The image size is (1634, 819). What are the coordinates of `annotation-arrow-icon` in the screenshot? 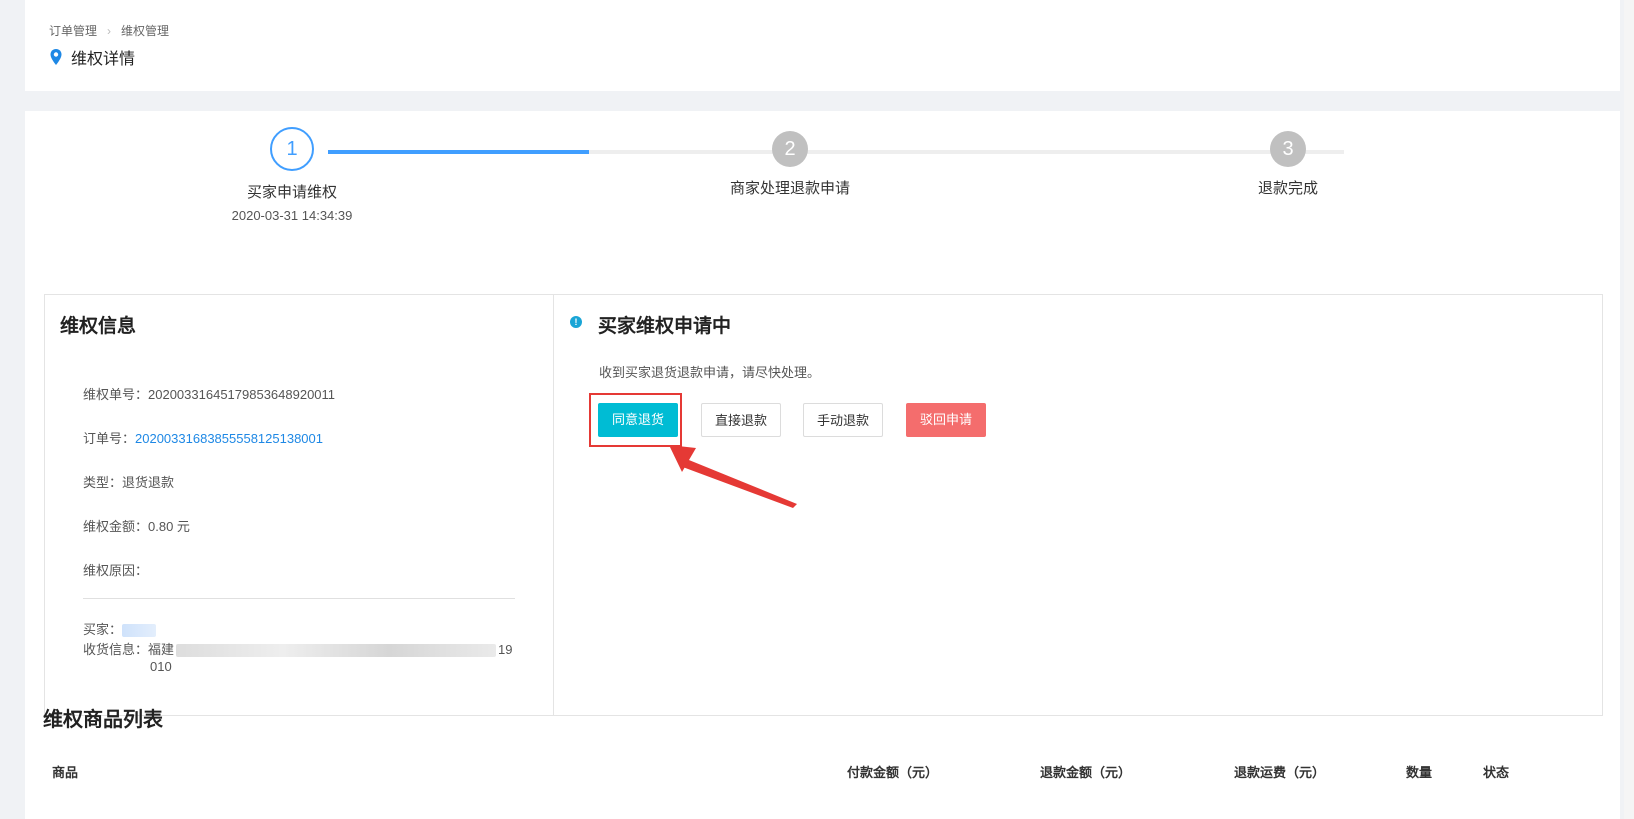 It's located at (733, 476).